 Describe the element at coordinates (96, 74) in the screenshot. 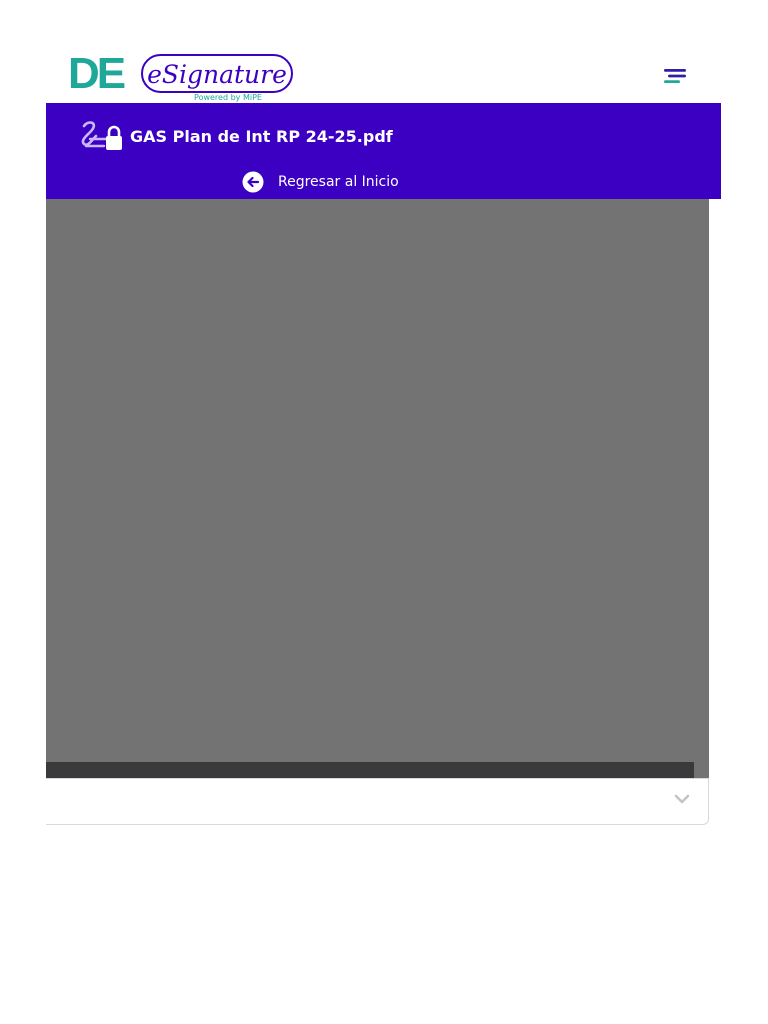

I see `svg-text: DE` at that location.